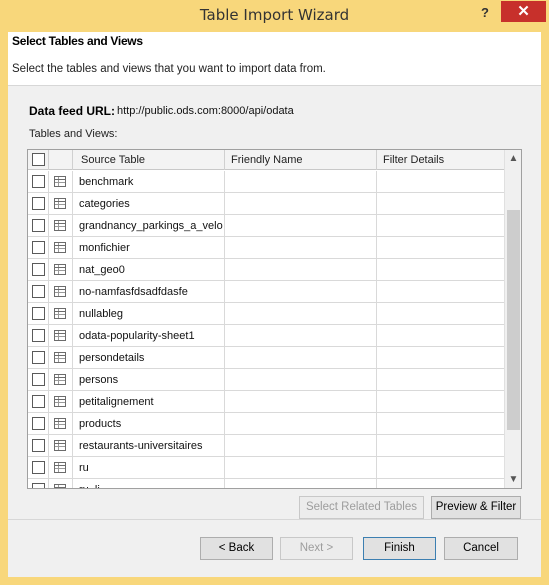 This screenshot has width=549, height=585. I want to click on finish-button: Finish, so click(399, 548).